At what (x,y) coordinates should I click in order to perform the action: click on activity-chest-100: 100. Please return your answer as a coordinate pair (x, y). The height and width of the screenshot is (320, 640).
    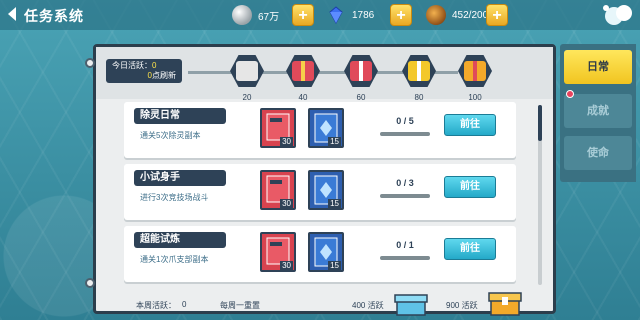
    Looking at the image, I should click on (475, 78).